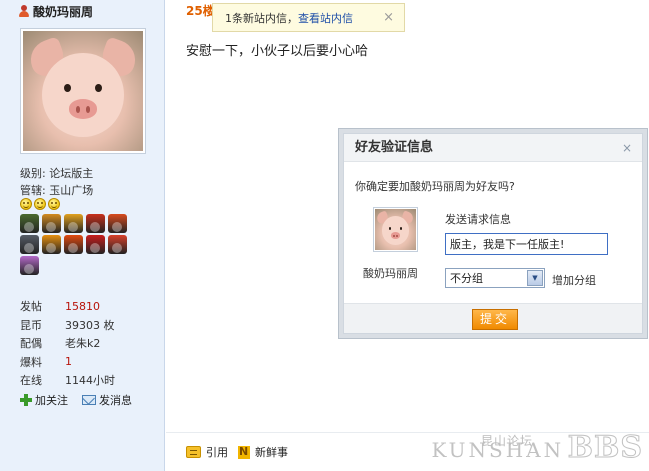 This screenshot has height=471, width=649. What do you see at coordinates (90, 381) in the screenshot?
I see `stat-value: 1144小时` at bounding box center [90, 381].